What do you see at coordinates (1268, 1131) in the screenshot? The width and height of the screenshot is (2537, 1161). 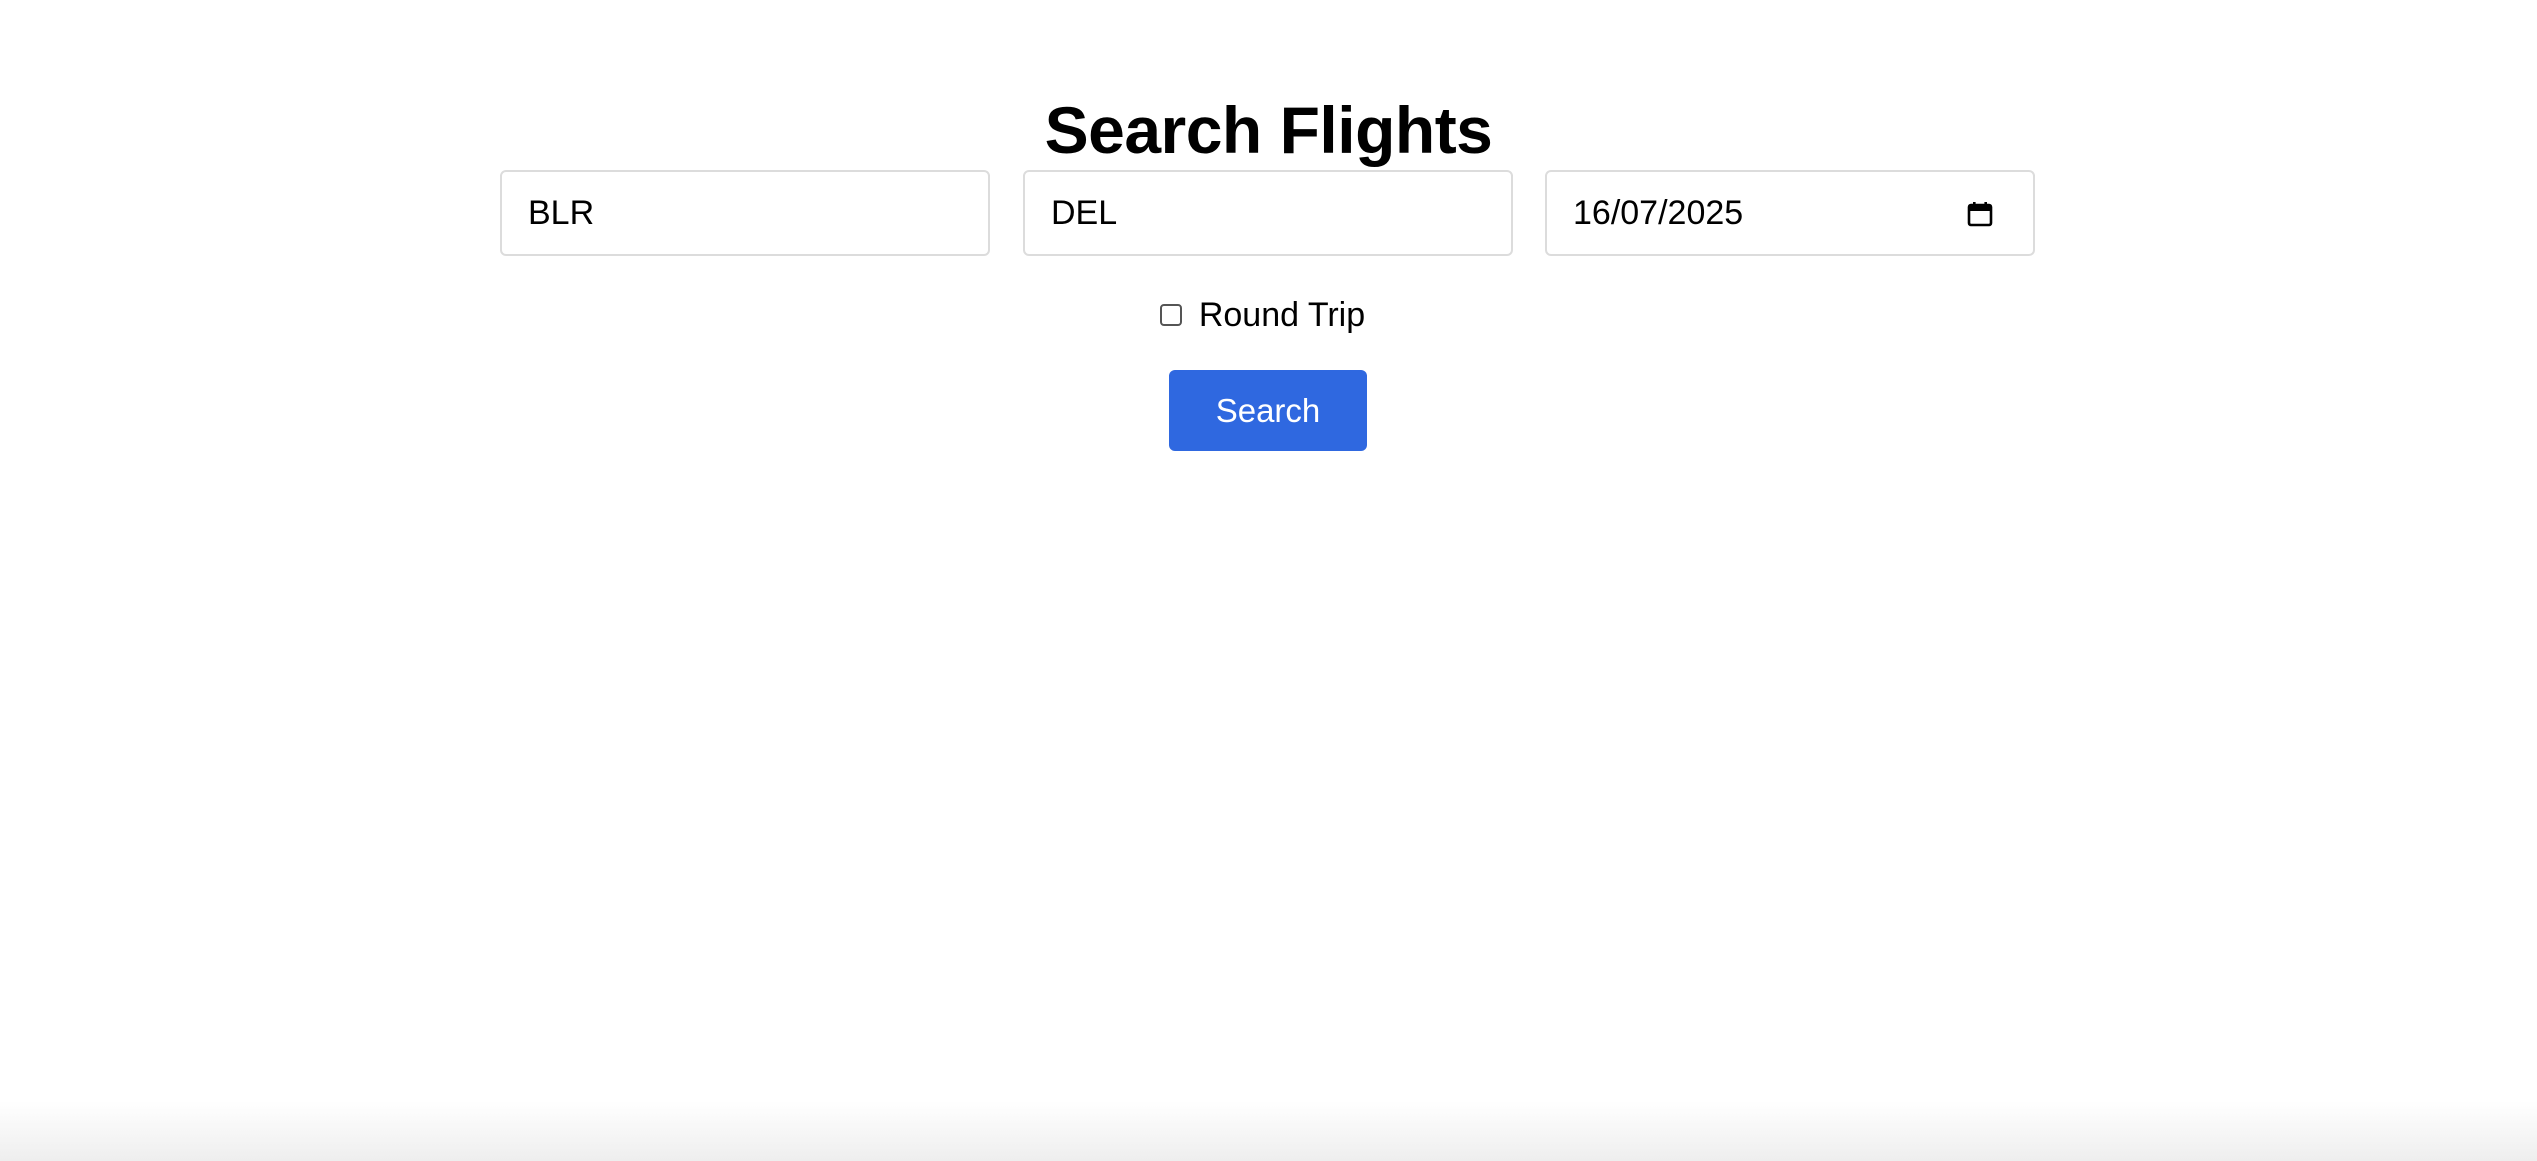 I see `bottom-shadow` at bounding box center [1268, 1131].